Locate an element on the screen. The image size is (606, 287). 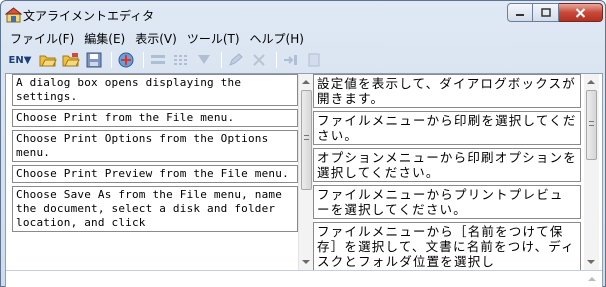
language-toggle-button: EN▼ is located at coordinates (20, 60).